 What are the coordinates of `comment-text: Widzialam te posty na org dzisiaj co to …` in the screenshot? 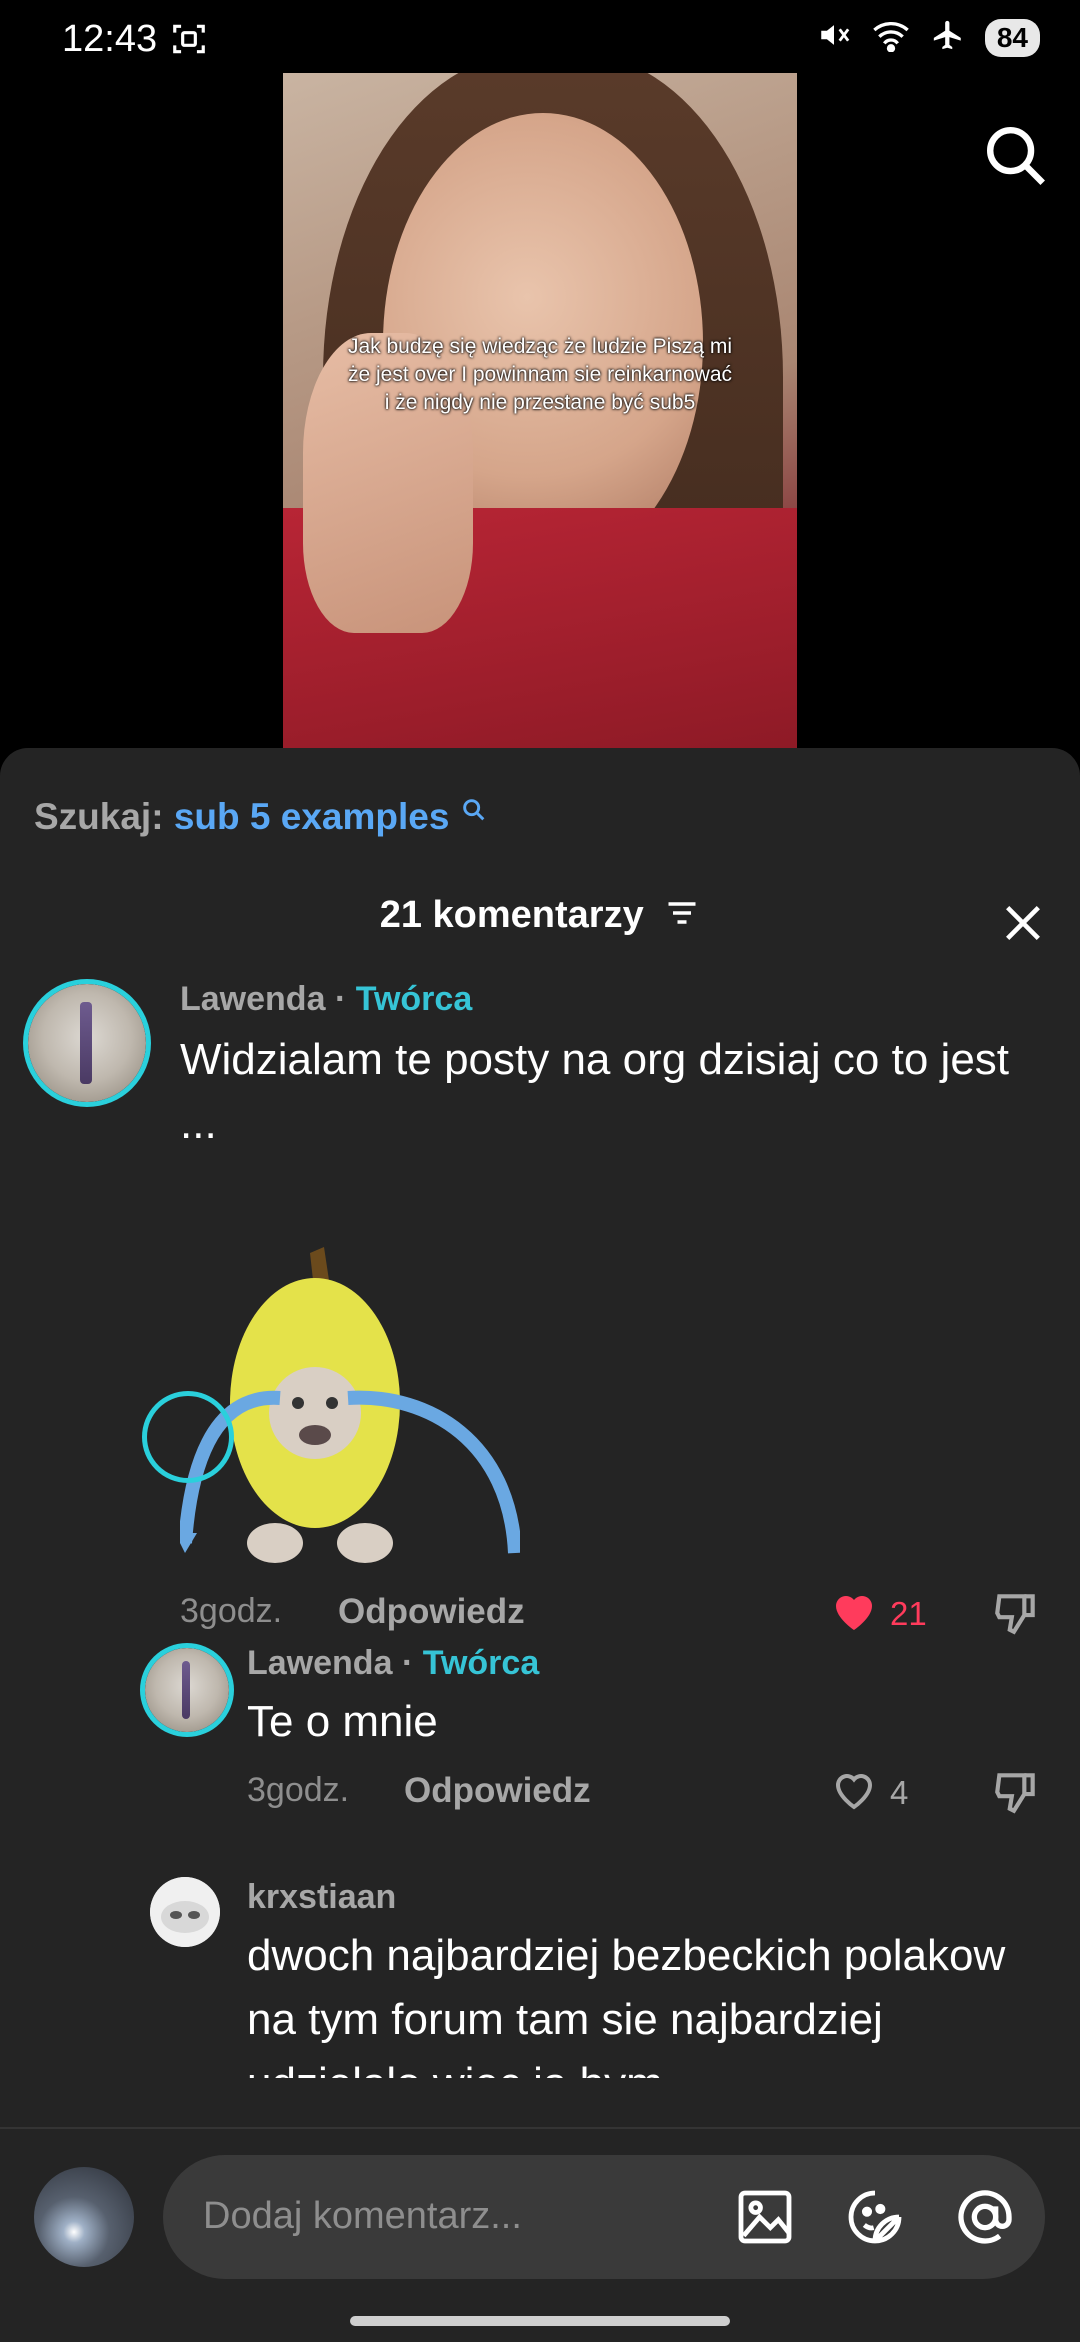 It's located at (595, 1091).